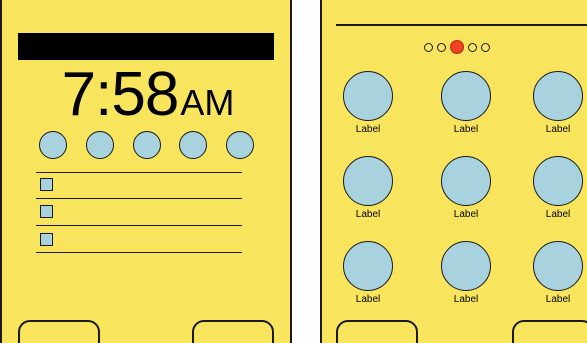 The image size is (587, 343). I want to click on header-divider, so click(461, 25).